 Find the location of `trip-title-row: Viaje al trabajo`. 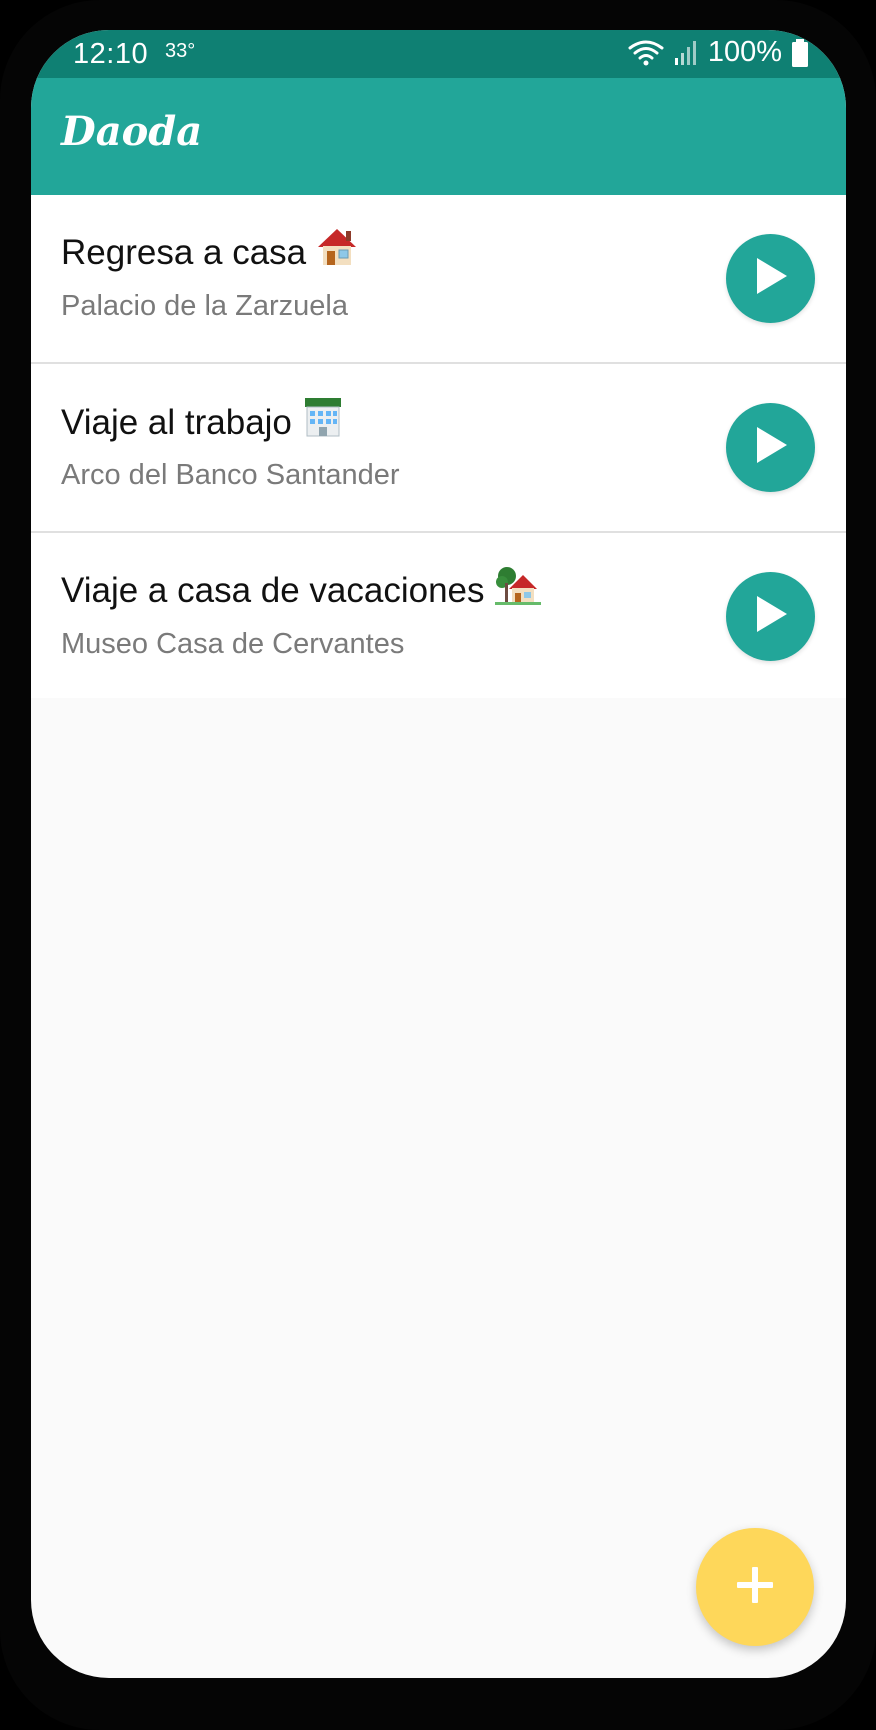

trip-title-row: Viaje al trabajo is located at coordinates (202, 422).